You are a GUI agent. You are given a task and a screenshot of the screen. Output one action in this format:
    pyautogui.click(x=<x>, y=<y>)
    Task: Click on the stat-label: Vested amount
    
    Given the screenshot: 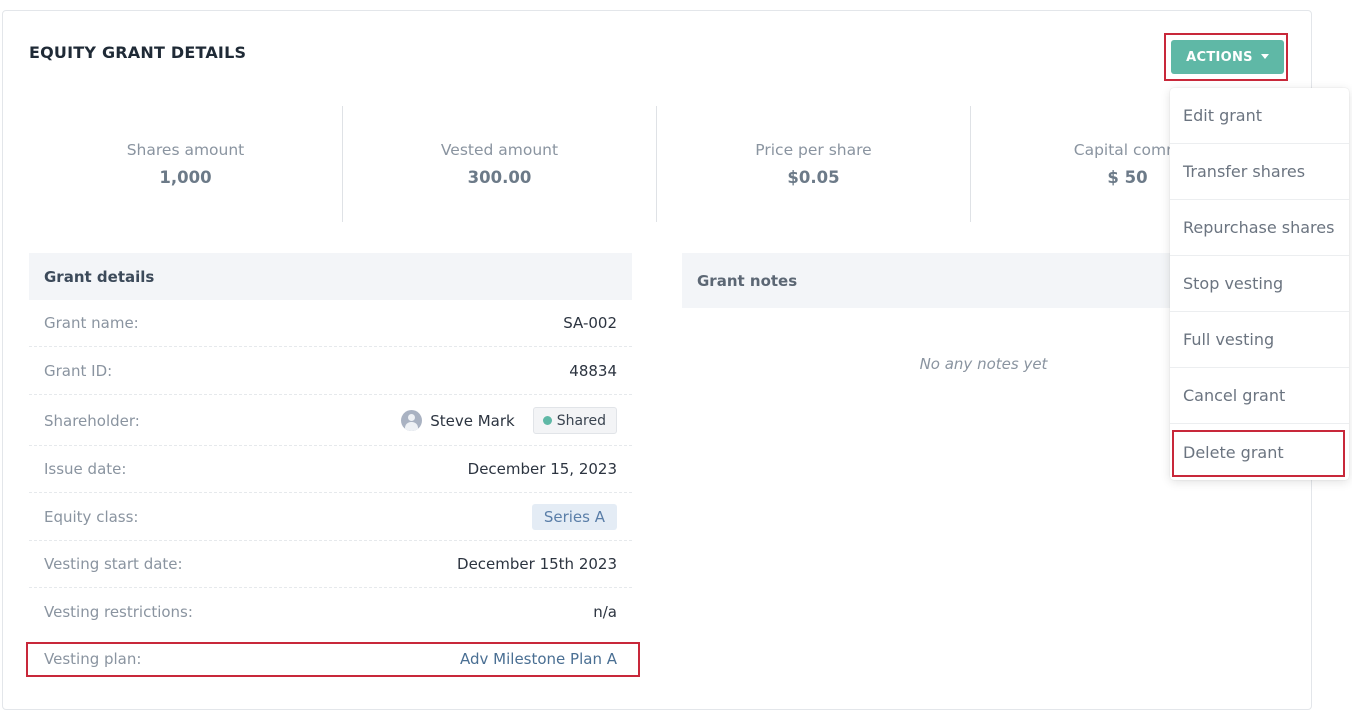 What is the action you would take?
    pyautogui.click(x=499, y=150)
    